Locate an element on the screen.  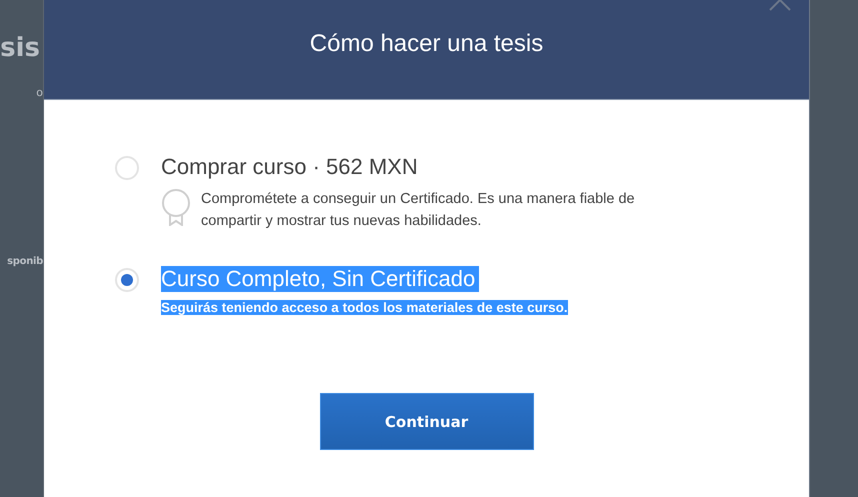
dialog-title: Cómo hacer una tesis is located at coordinates (427, 44).